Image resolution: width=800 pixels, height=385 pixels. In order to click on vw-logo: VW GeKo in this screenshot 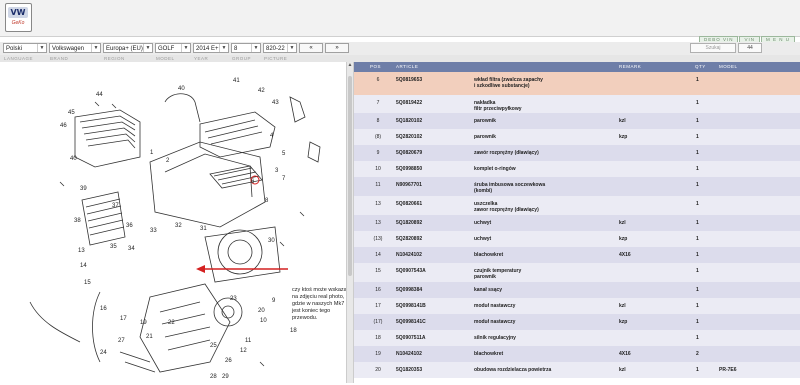, I will do `click(18, 17)`.